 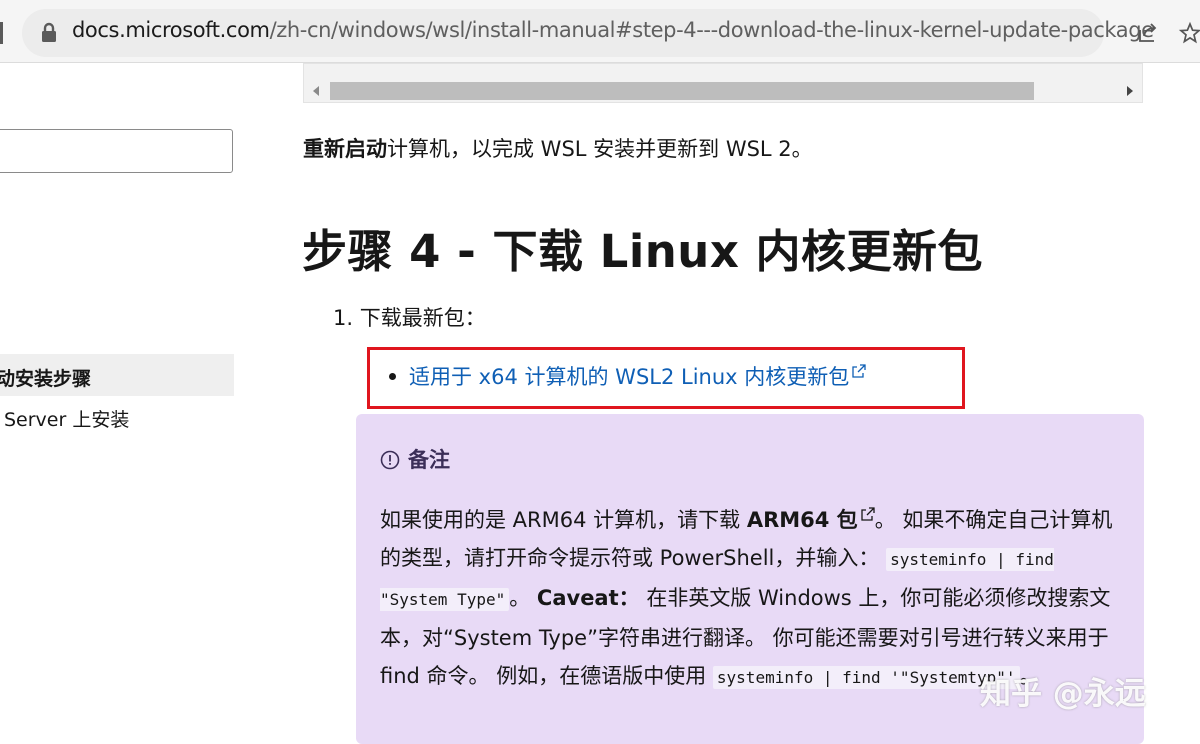 I want to click on sidebar-item-server: Server 上安装, so click(x=66, y=418).